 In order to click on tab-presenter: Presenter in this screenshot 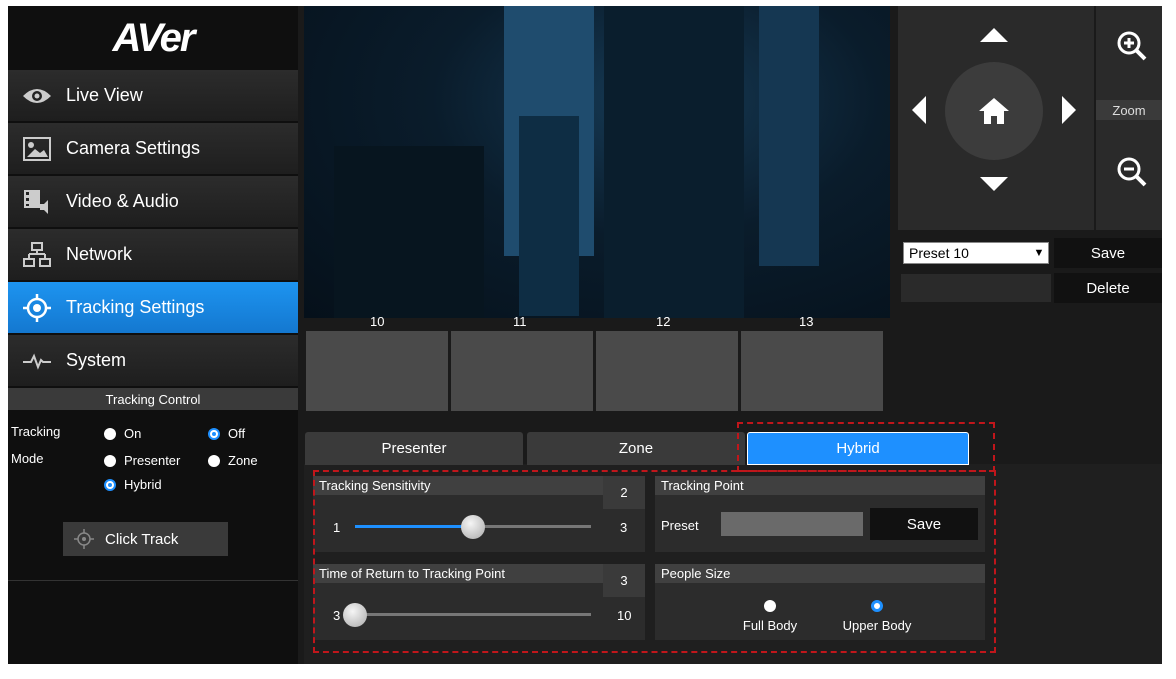, I will do `click(414, 448)`.